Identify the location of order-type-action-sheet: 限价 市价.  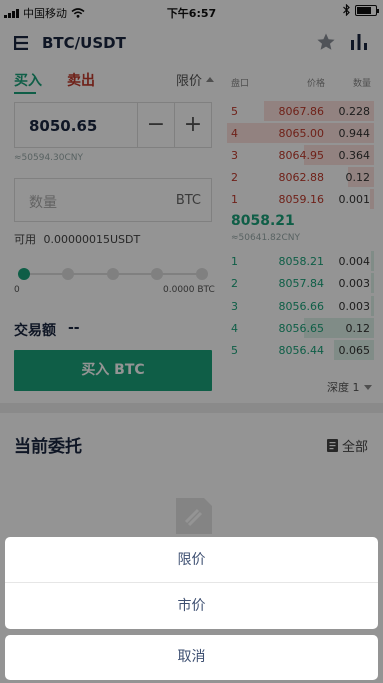
(191, 583).